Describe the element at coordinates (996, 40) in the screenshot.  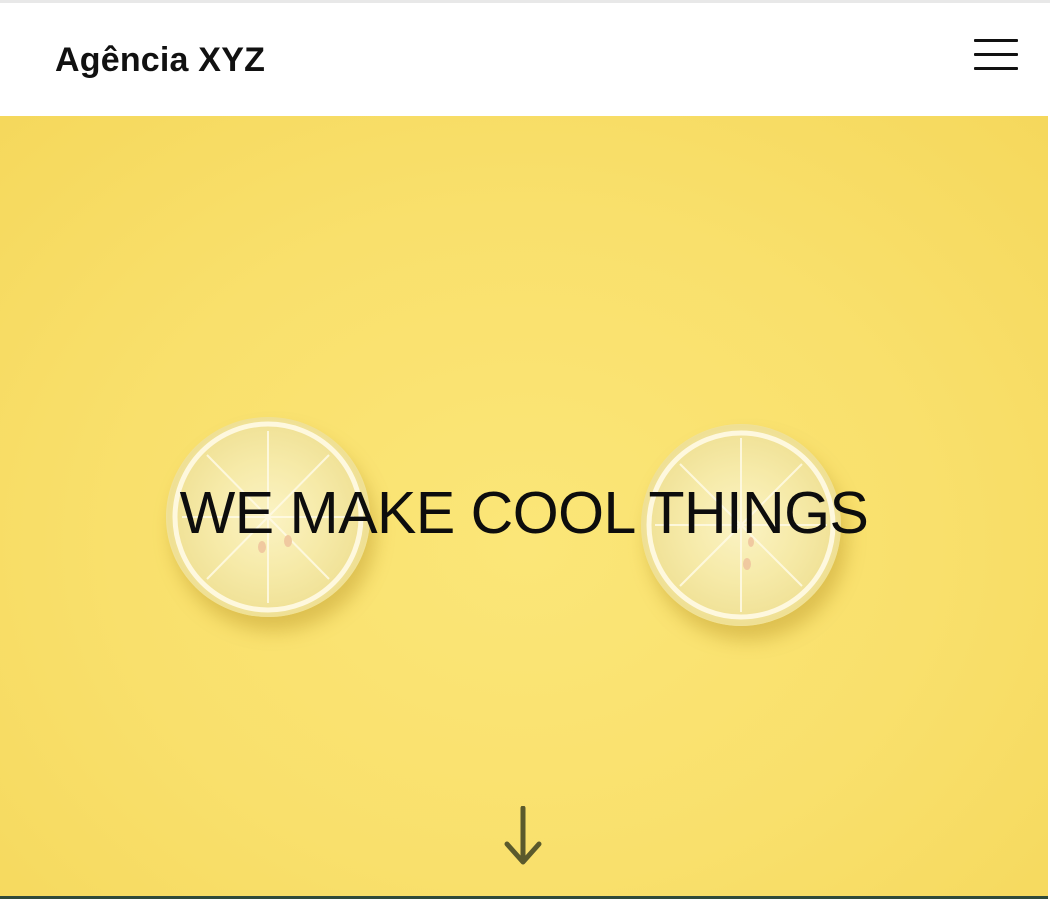
I see `hamburger-menu-icon` at that location.